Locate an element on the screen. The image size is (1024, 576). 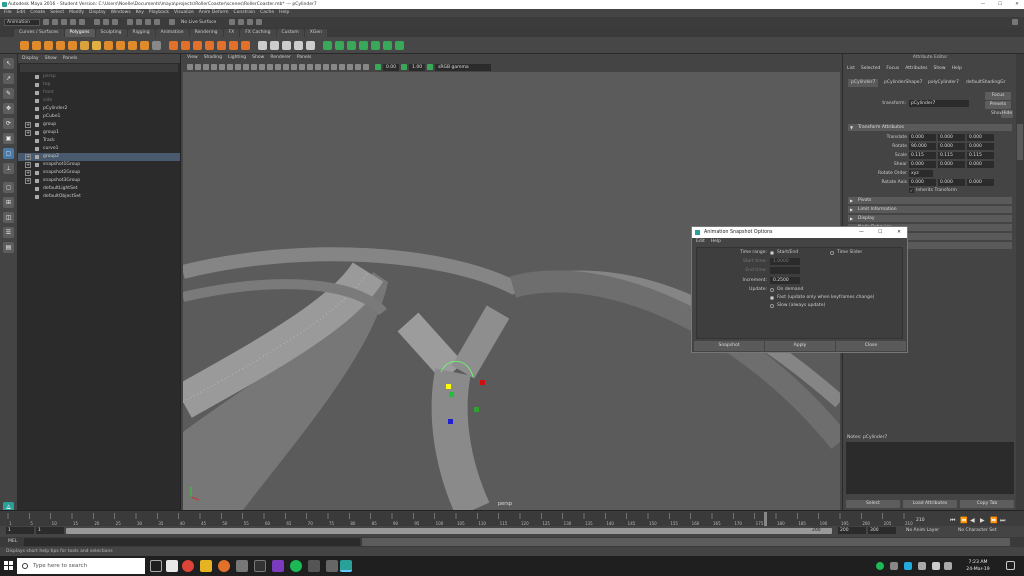
current-time-marker is located at coordinates (765, 519).